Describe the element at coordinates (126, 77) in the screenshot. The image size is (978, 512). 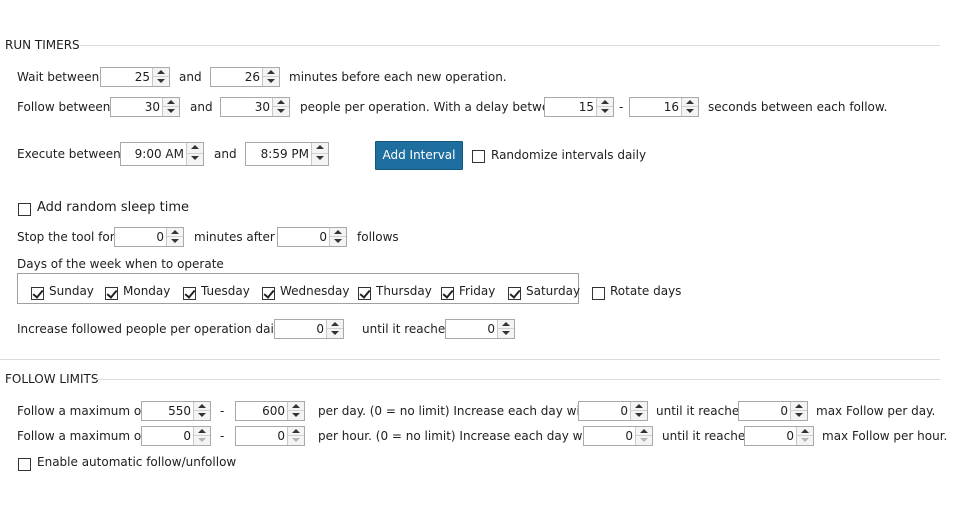
I see `wait-min-value: 25` at that location.